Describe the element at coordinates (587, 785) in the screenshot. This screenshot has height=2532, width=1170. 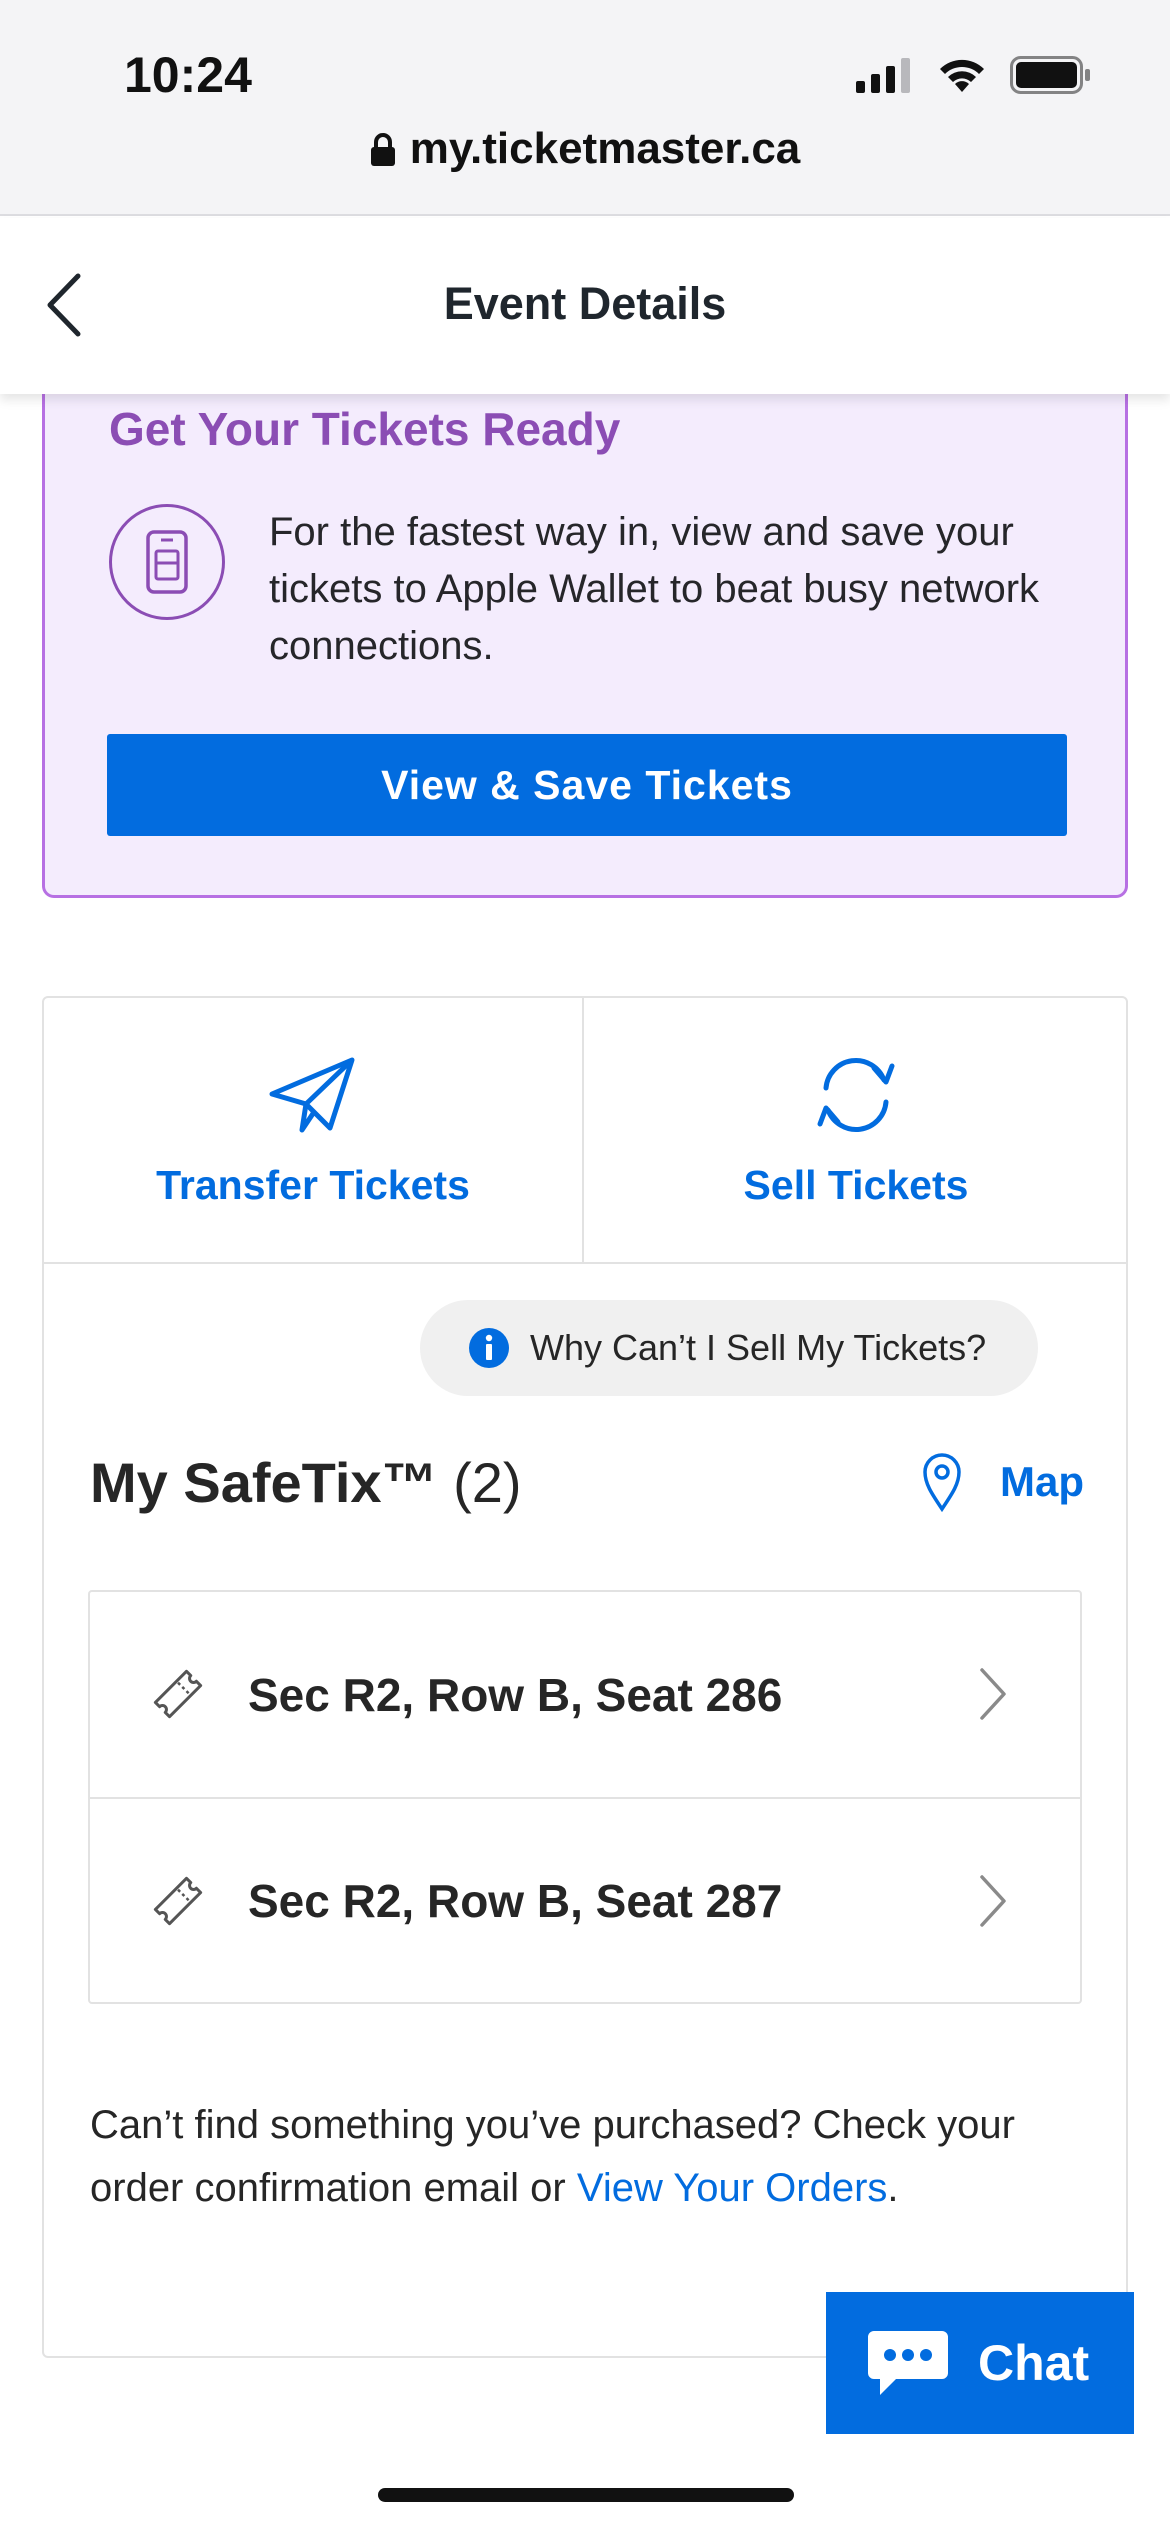
I see `view-save-tickets-button: View & Save Tickets` at that location.